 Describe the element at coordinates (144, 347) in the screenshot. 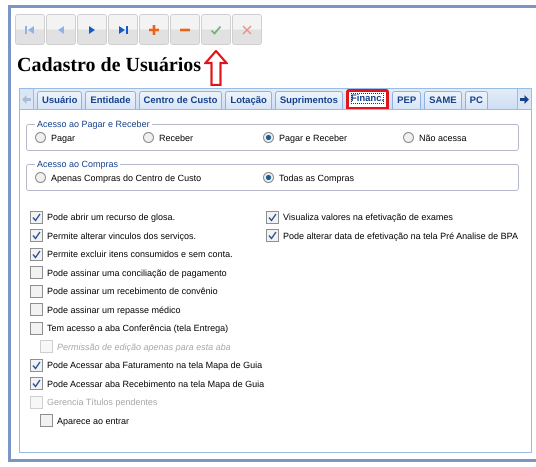

I see `checkbox-label: Permissão de edição apenas para esta aba` at that location.